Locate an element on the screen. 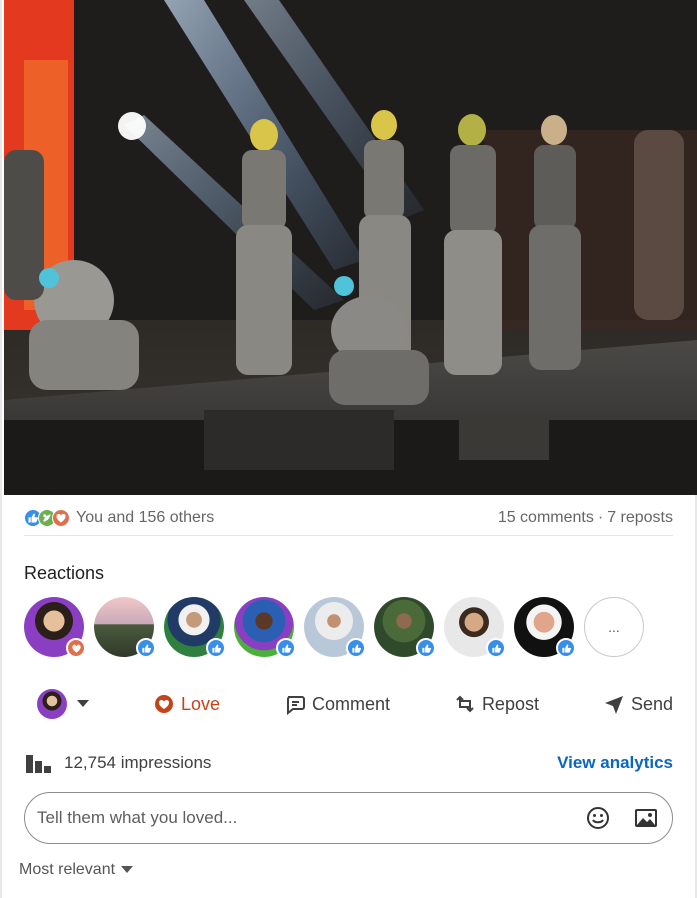 The height and width of the screenshot is (898, 697). comments-reposts: 15 comments · 7 reposts is located at coordinates (585, 518).